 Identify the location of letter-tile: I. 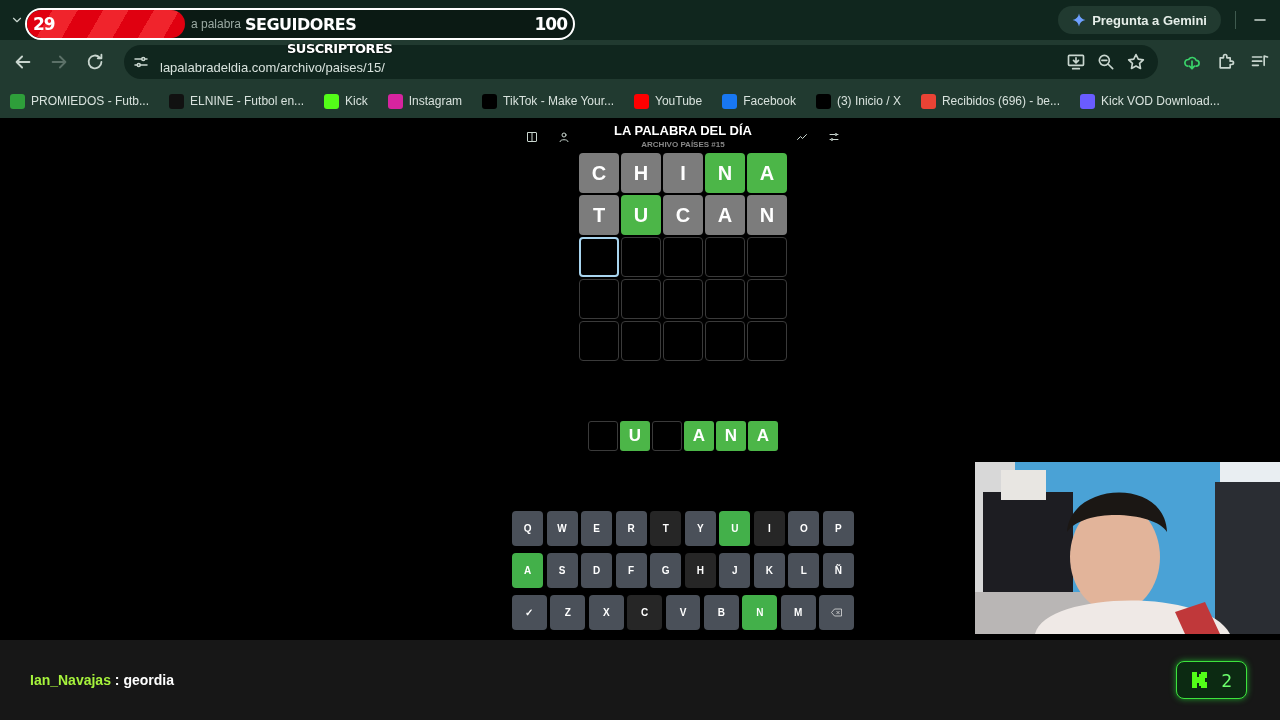
(683, 173).